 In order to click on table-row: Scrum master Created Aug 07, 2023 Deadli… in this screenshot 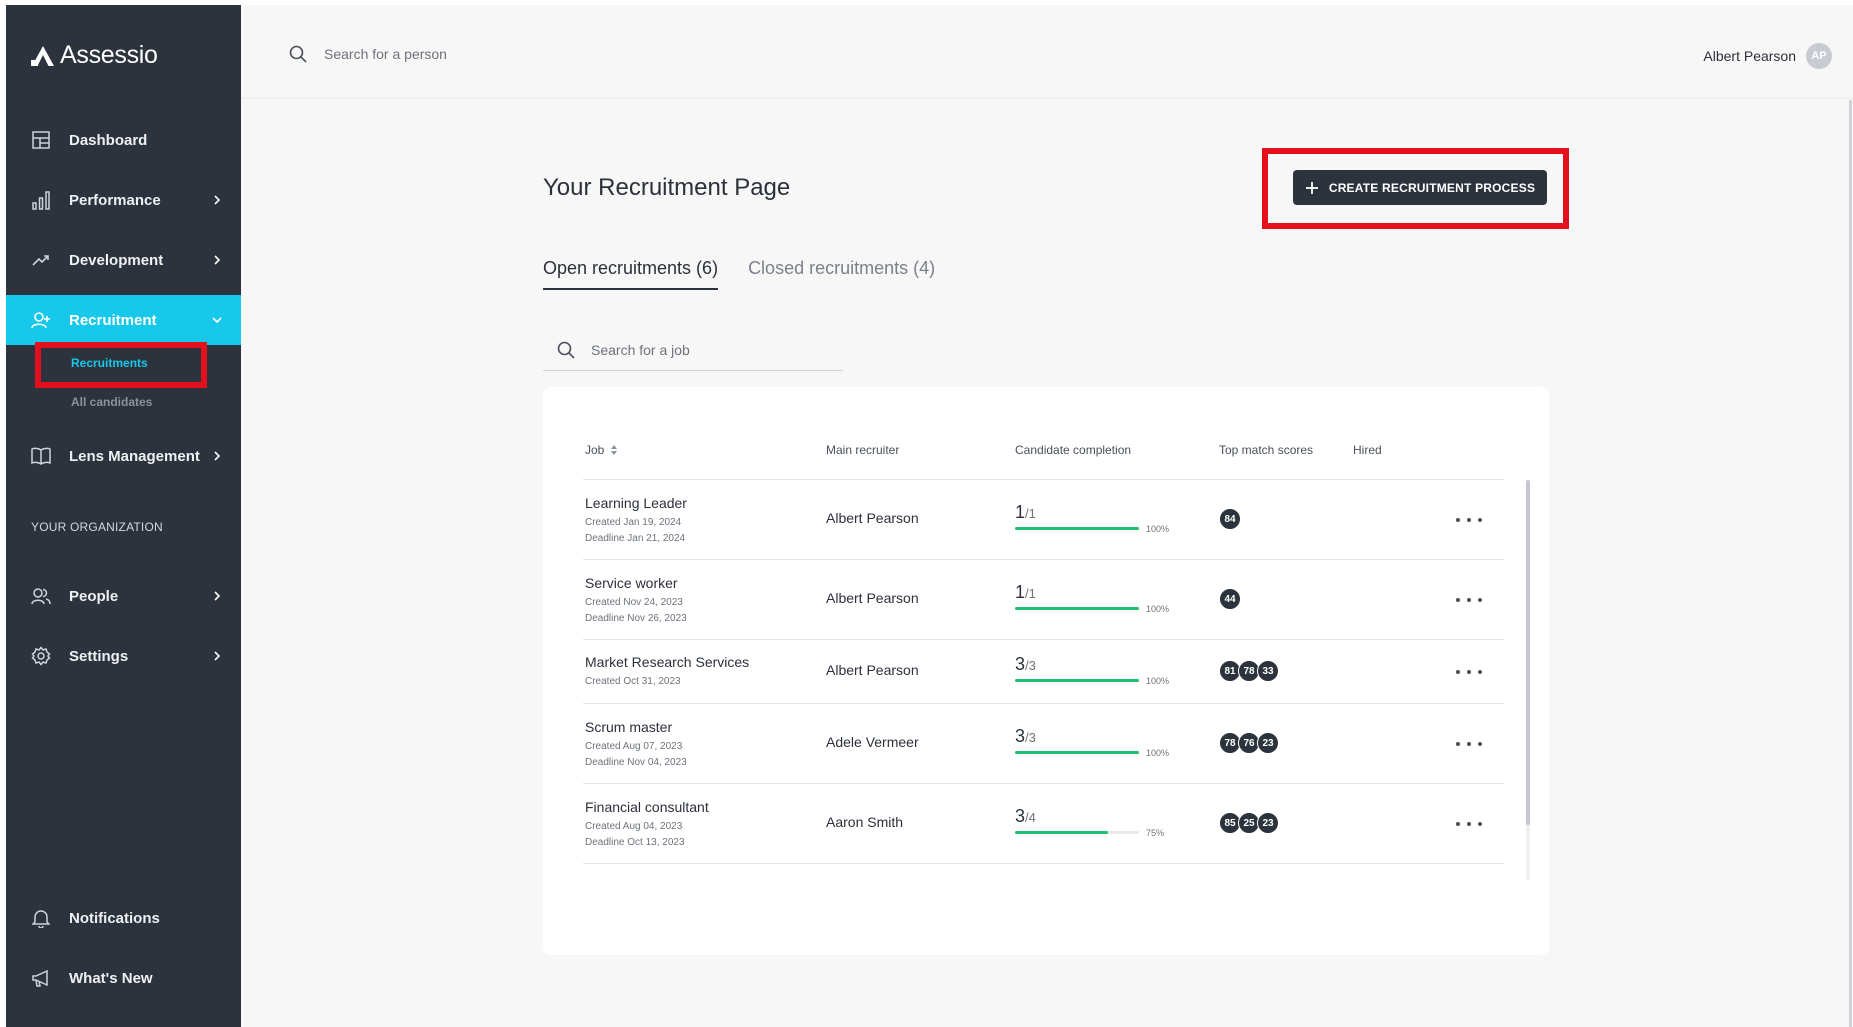, I will do `click(1043, 744)`.